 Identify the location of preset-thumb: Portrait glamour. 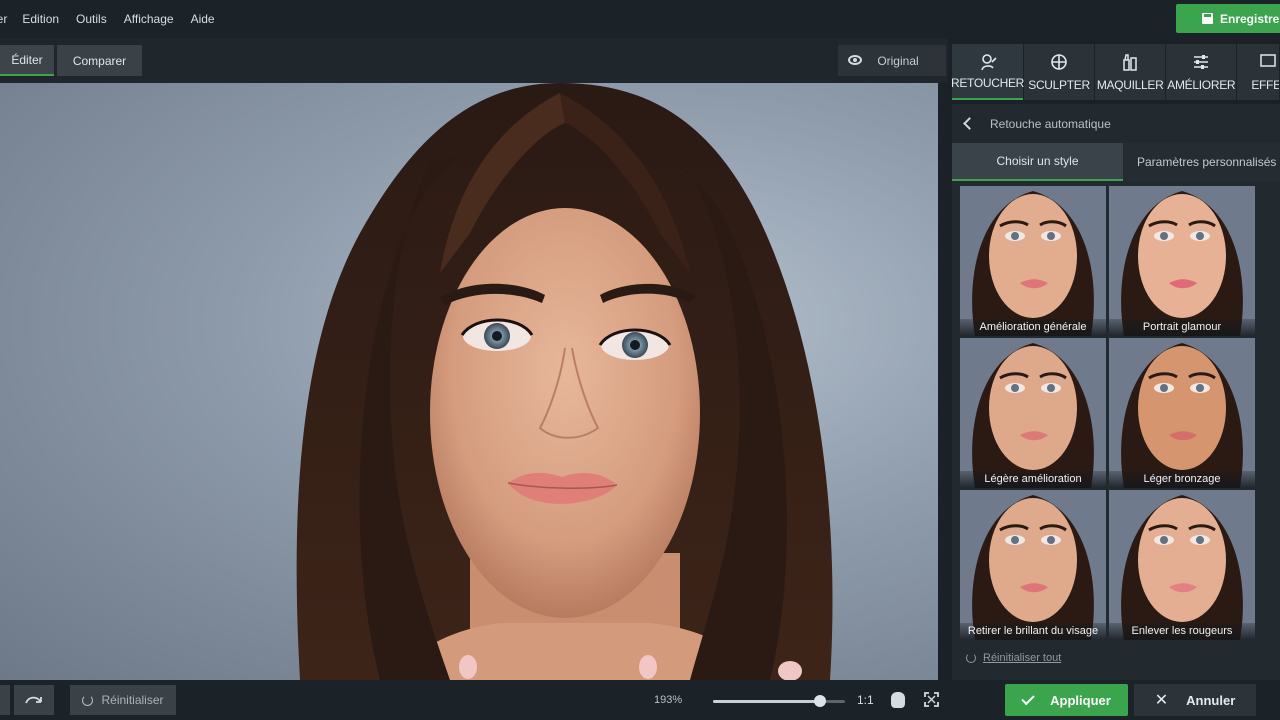
(1182, 261).